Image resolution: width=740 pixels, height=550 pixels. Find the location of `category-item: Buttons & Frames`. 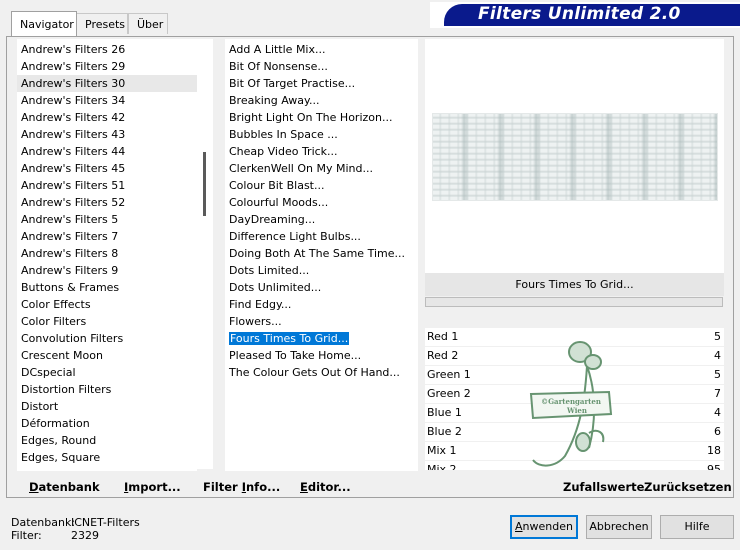

category-item: Buttons & Frames is located at coordinates (107, 287).